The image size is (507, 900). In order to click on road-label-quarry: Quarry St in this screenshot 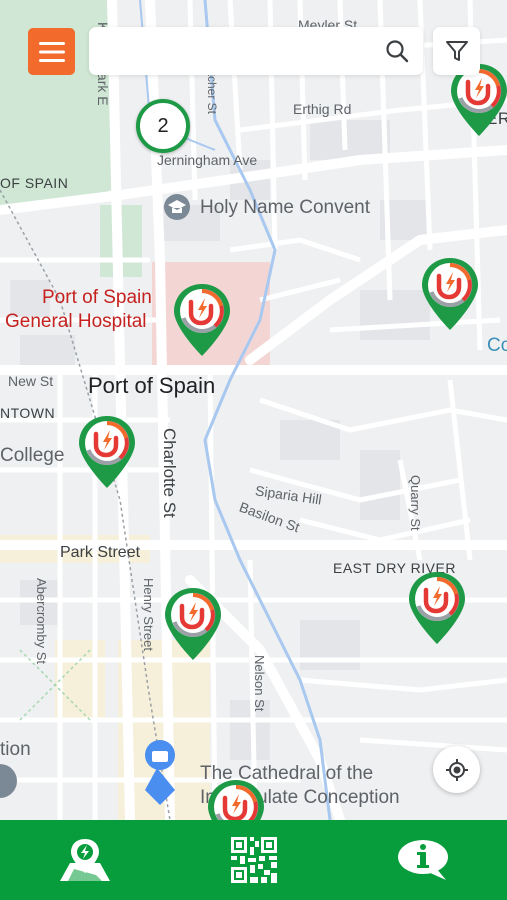, I will do `click(415, 503)`.